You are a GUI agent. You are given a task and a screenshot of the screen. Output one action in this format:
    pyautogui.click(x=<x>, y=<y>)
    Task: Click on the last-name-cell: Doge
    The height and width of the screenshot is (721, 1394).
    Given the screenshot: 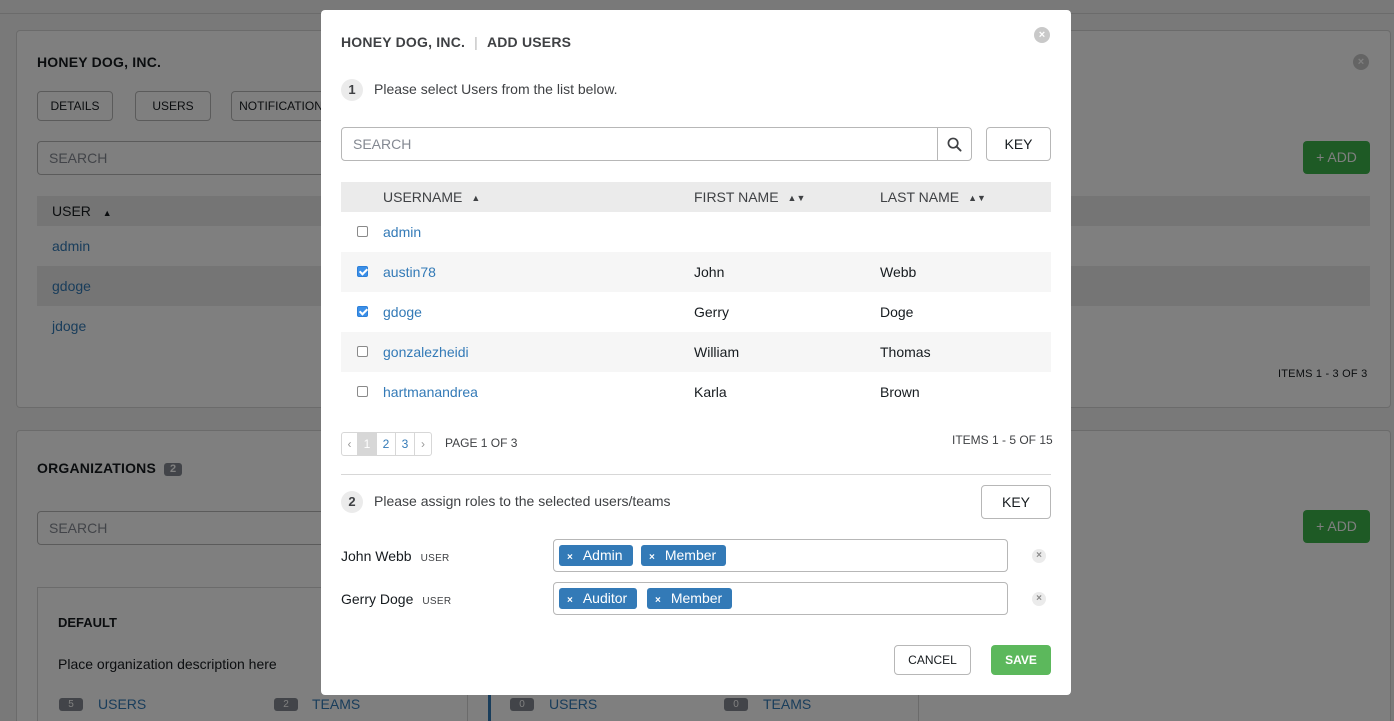 What is the action you would take?
    pyautogui.click(x=897, y=312)
    